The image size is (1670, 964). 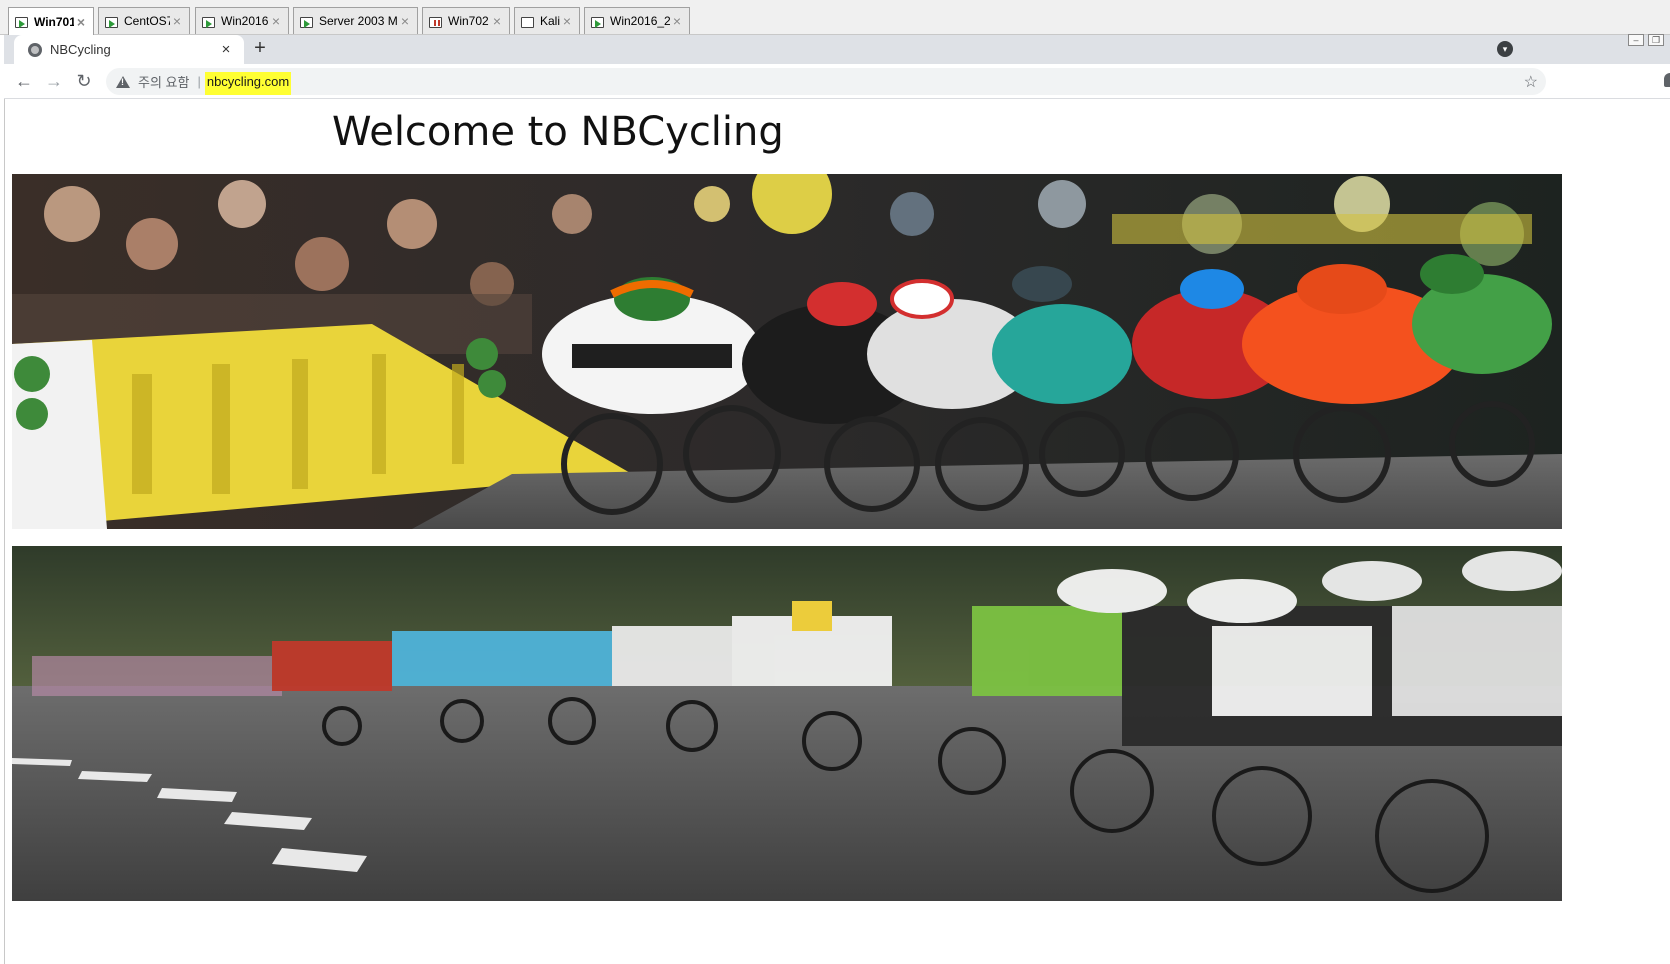 I want to click on vm-tab-win2016-2: Win2016_2 ×, so click(x=637, y=20).